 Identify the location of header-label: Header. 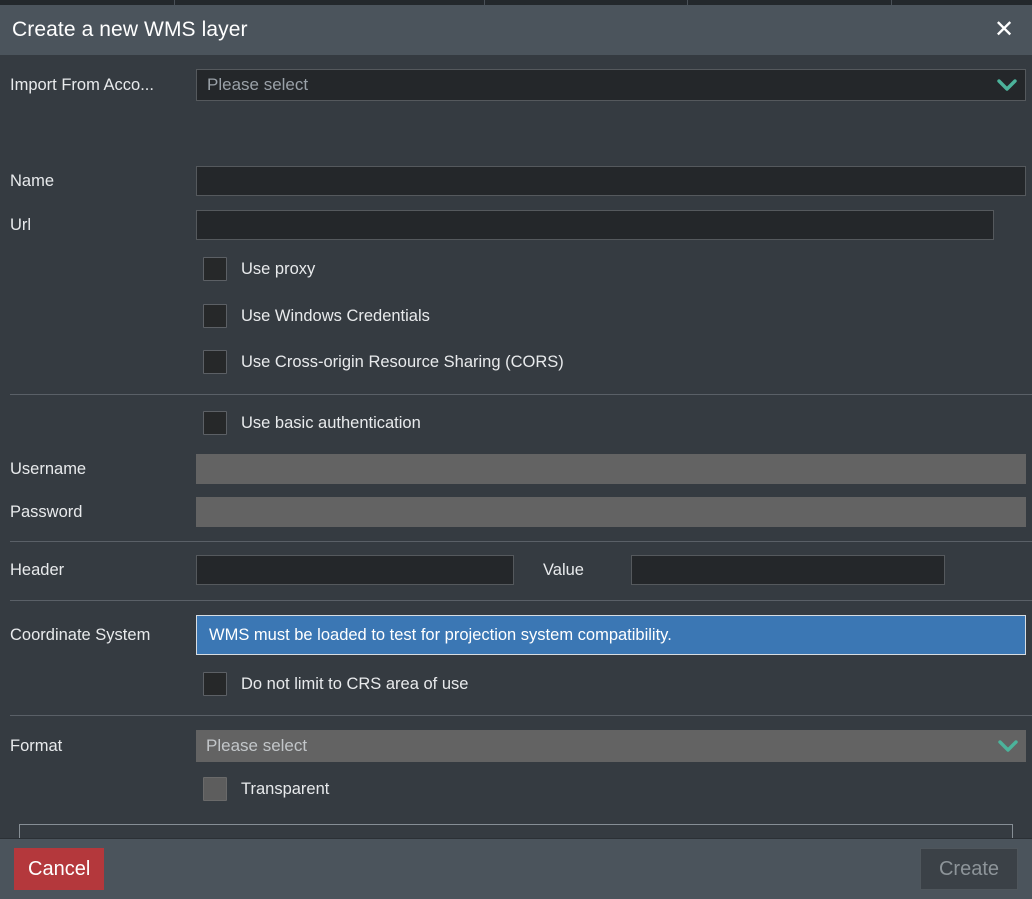
(37, 569).